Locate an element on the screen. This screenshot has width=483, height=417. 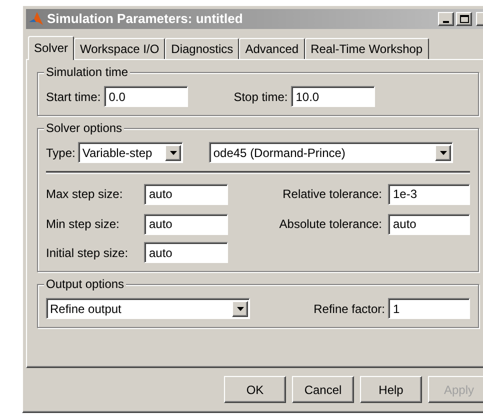
group-title: Solver options is located at coordinates (84, 128).